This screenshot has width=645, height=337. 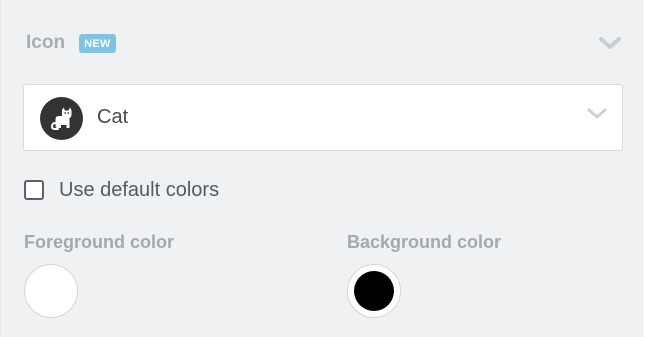 I want to click on background-color-swatch, so click(x=374, y=291).